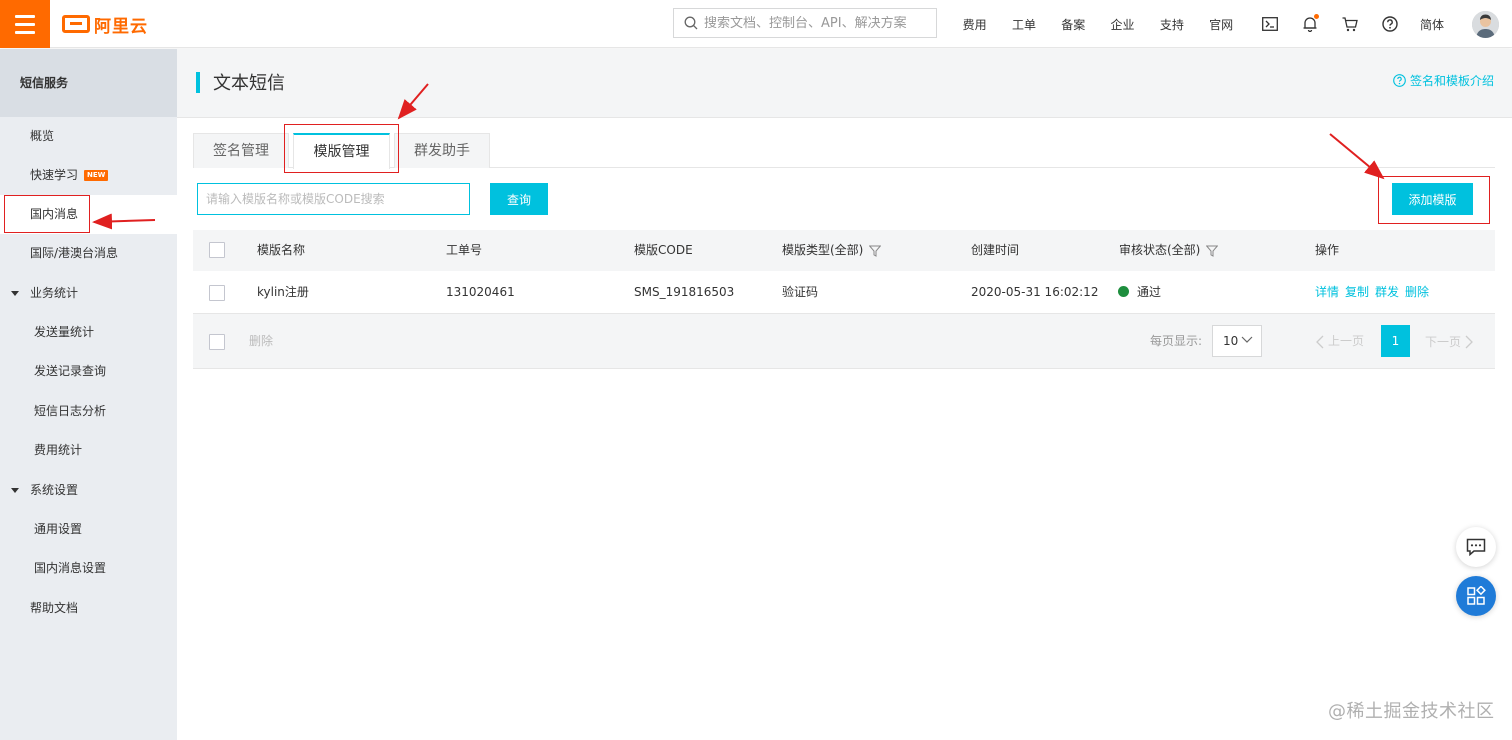  What do you see at coordinates (691, 23) in the screenshot?
I see `search-icon` at bounding box center [691, 23].